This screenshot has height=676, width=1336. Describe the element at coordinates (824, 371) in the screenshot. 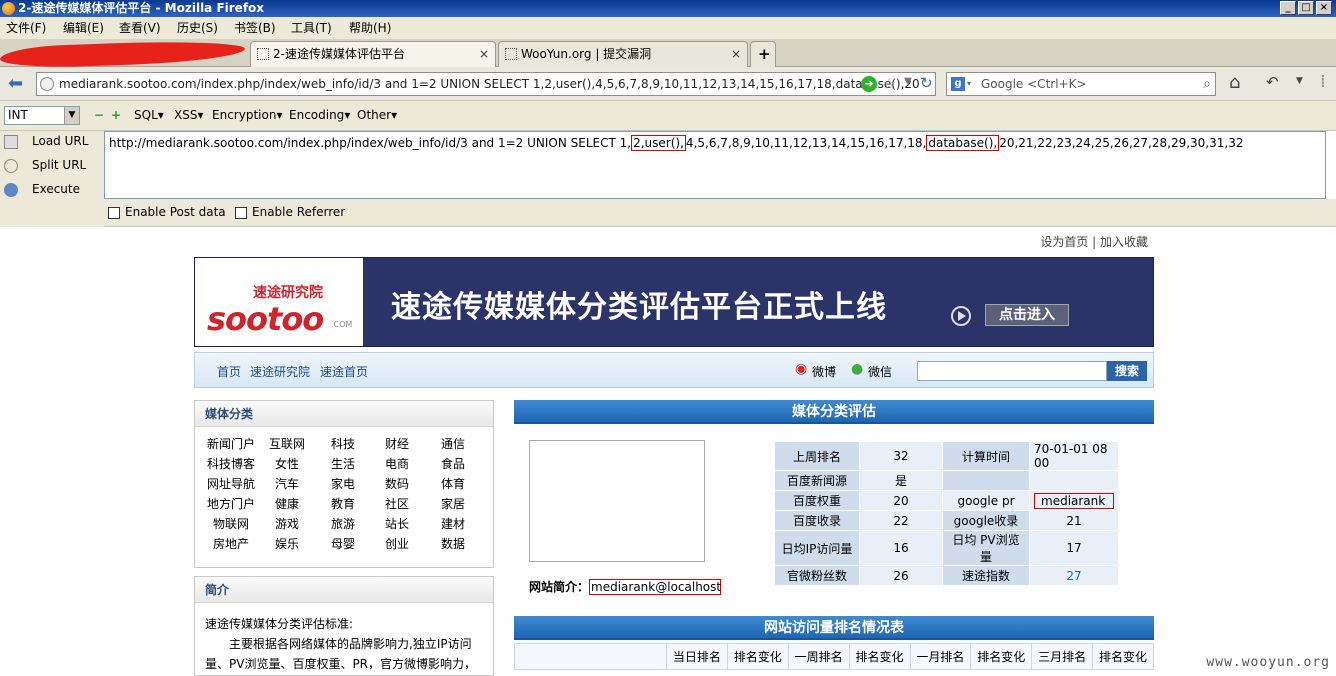

I see `weibo-link: 微博` at that location.